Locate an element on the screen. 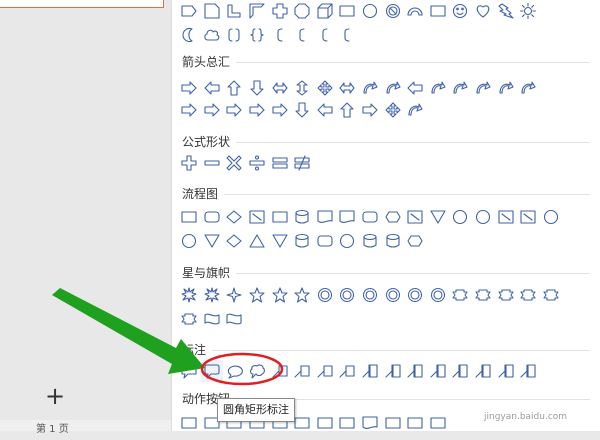 Image resolution: width=600 pixels, height=440 pixels. sequential-storage-icon is located at coordinates (347, 241).